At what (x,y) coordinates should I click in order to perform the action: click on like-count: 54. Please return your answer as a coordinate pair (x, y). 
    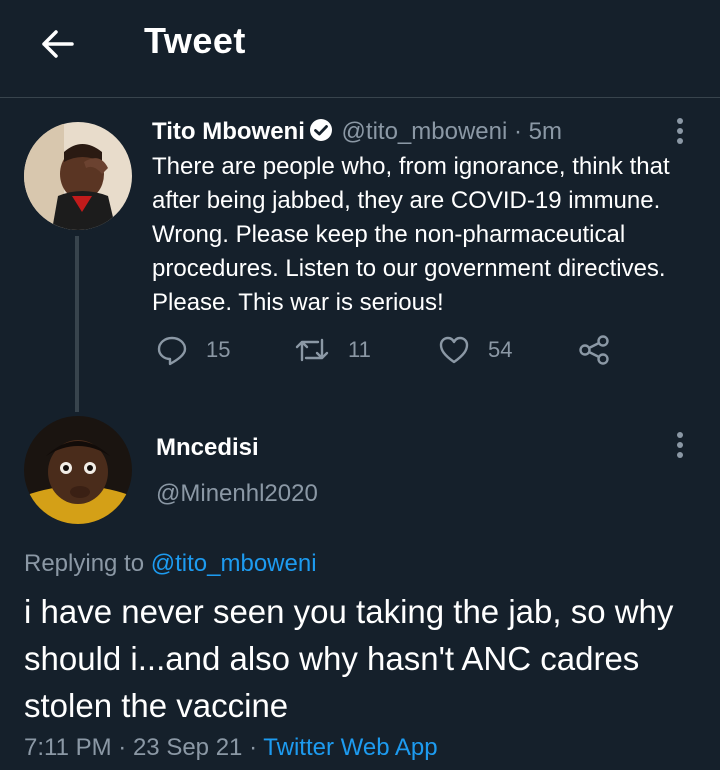
    Looking at the image, I should click on (500, 349).